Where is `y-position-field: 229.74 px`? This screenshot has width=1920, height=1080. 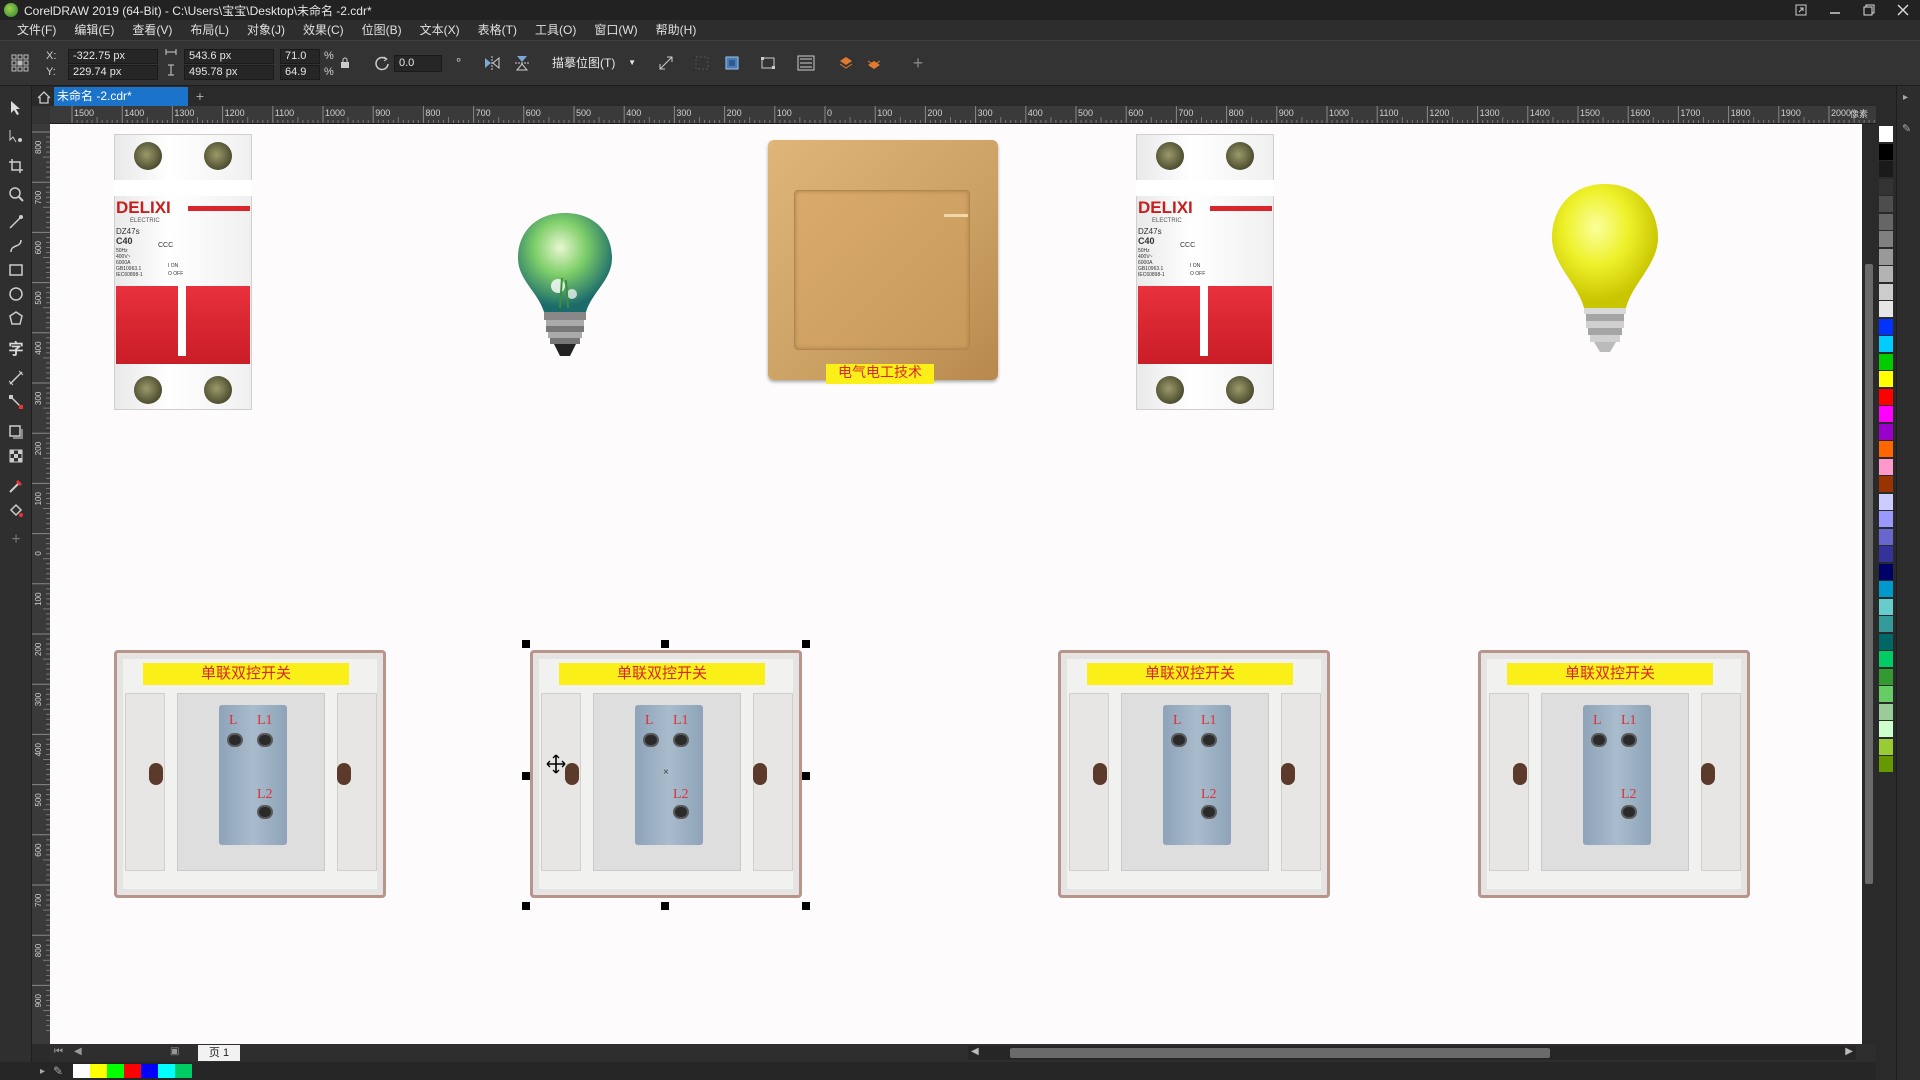
y-position-field: 229.74 px is located at coordinates (113, 72).